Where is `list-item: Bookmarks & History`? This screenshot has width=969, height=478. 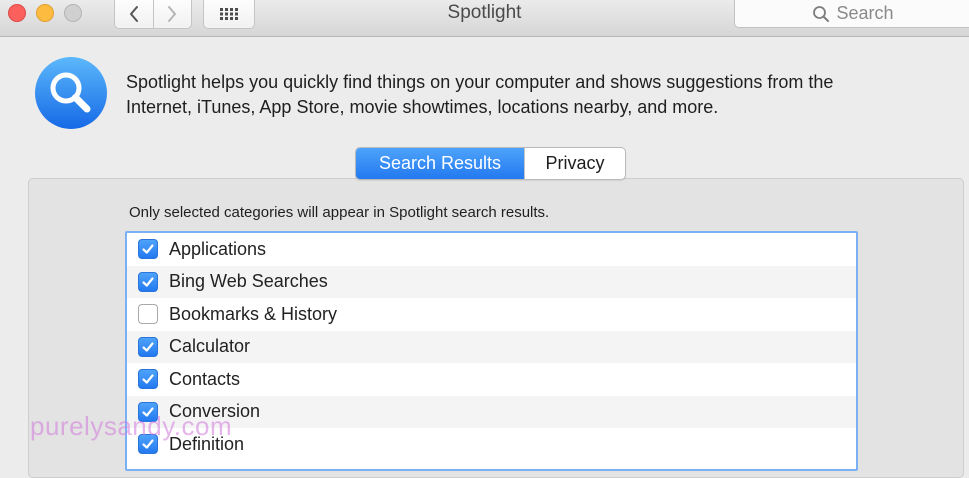
list-item: Bookmarks & History is located at coordinates (491, 314).